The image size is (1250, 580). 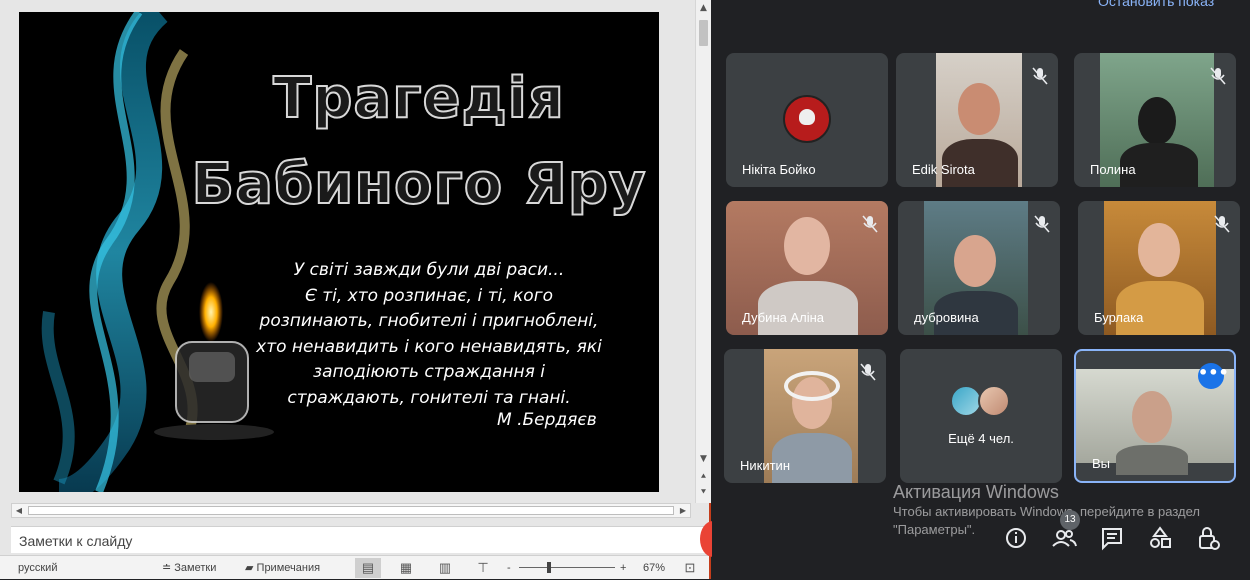 I want to click on scroll-right-icon: ▶, so click(x=683, y=510).